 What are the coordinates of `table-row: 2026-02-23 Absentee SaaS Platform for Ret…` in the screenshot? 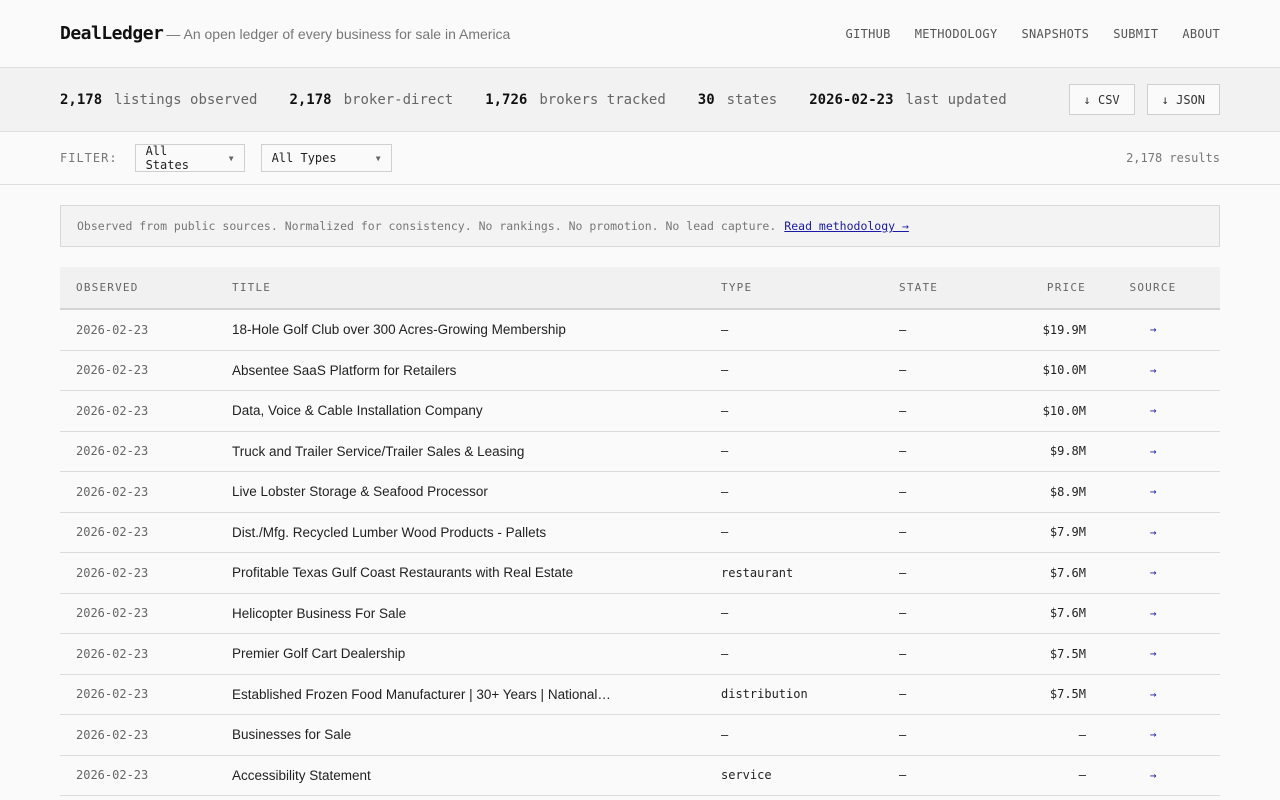 It's located at (640, 371).